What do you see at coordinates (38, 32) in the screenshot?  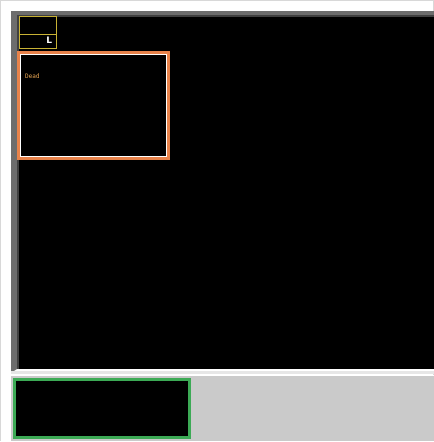 I see `status-indicator: L` at bounding box center [38, 32].